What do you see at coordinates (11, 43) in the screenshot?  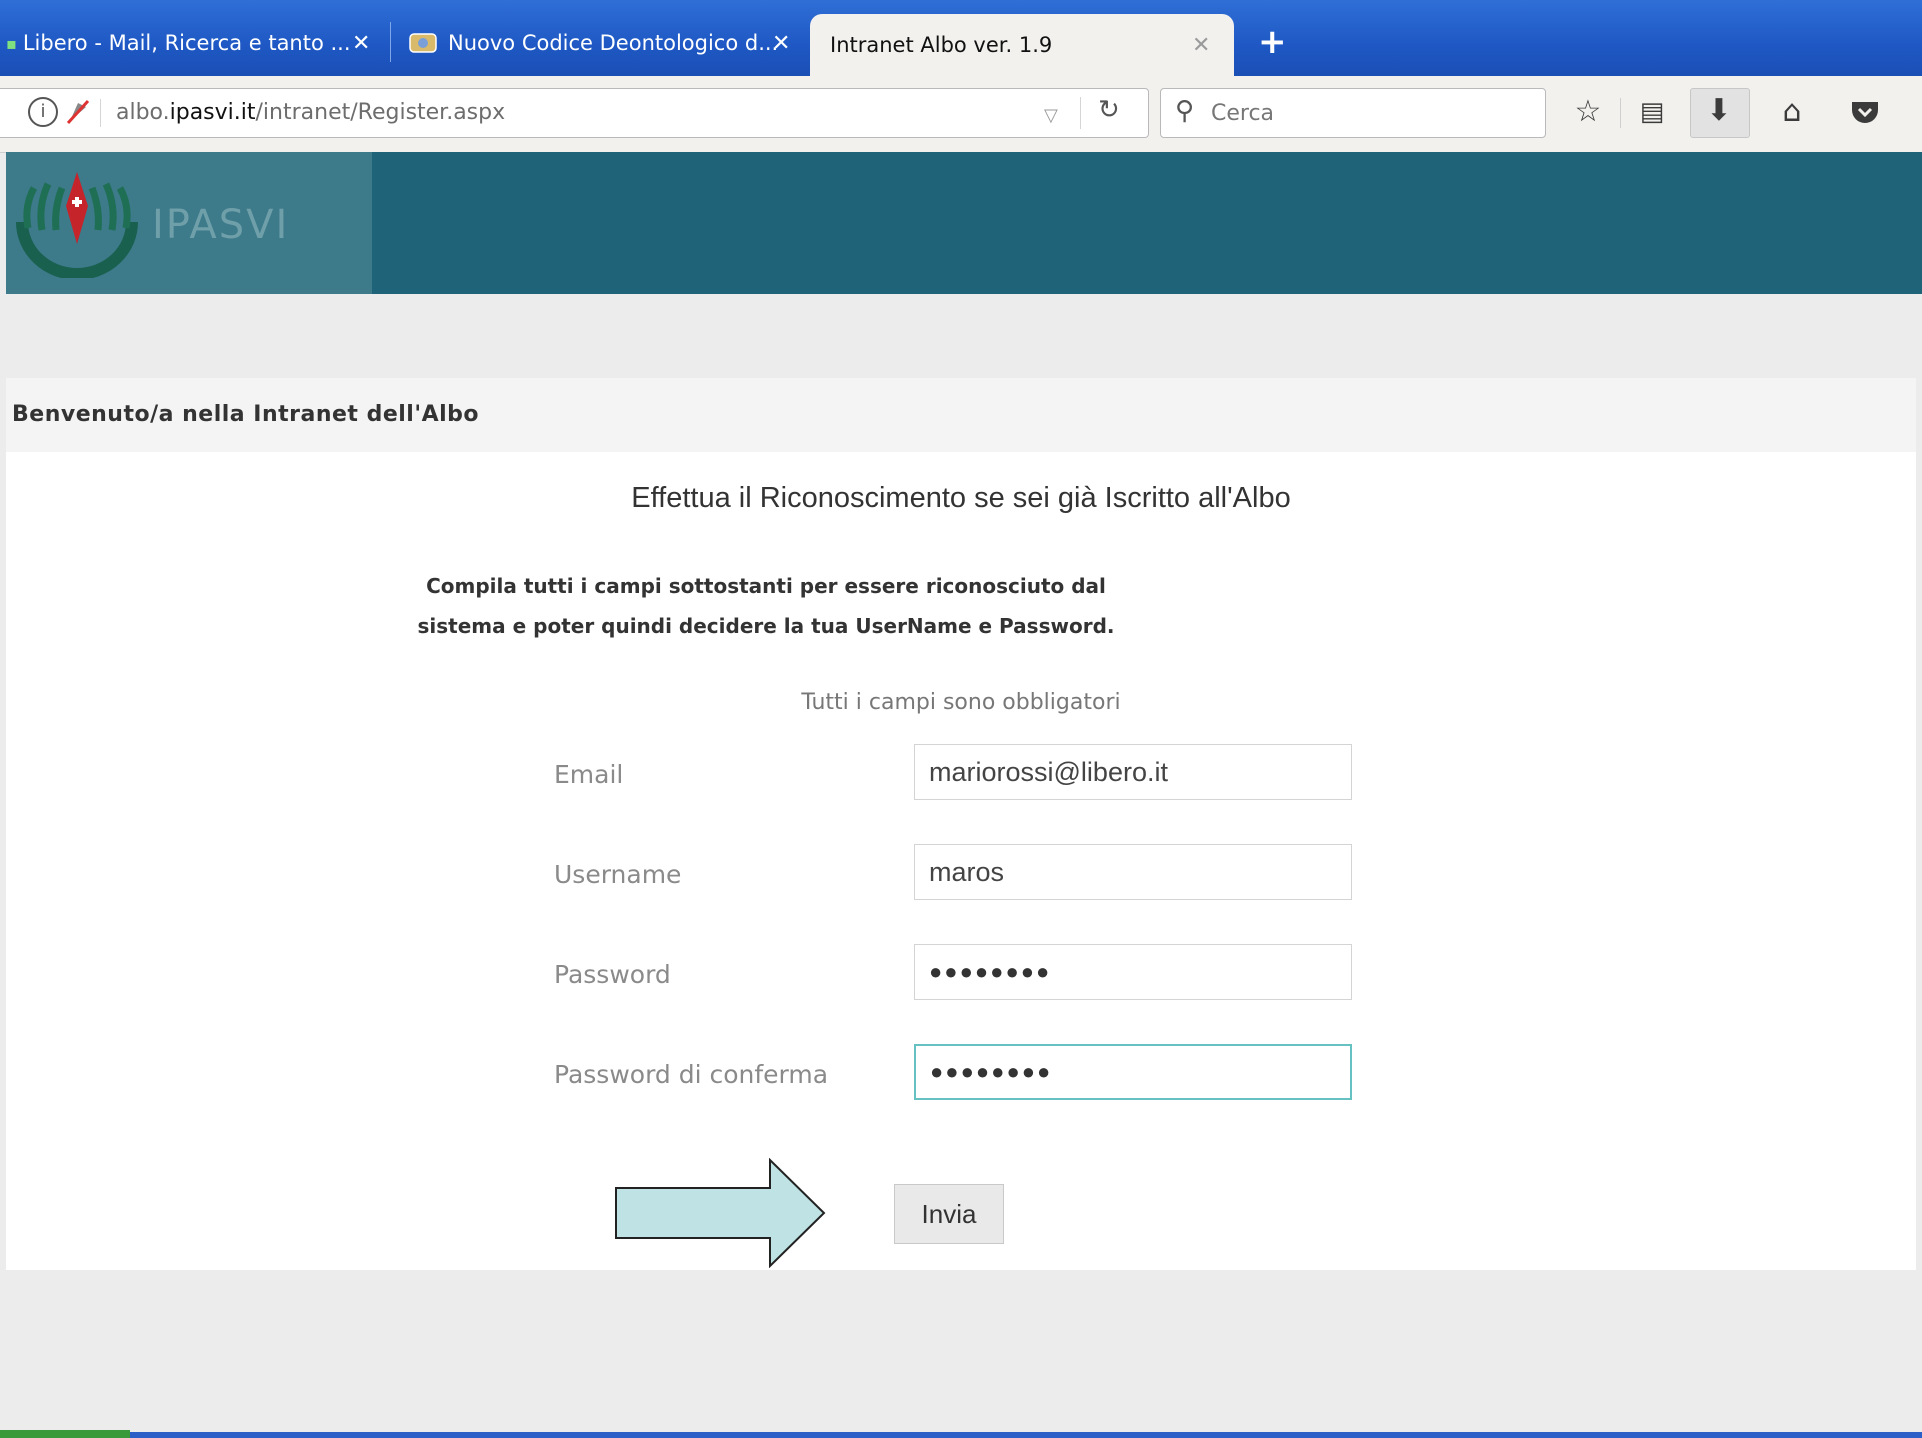 I see `favicon-icon: ▪` at bounding box center [11, 43].